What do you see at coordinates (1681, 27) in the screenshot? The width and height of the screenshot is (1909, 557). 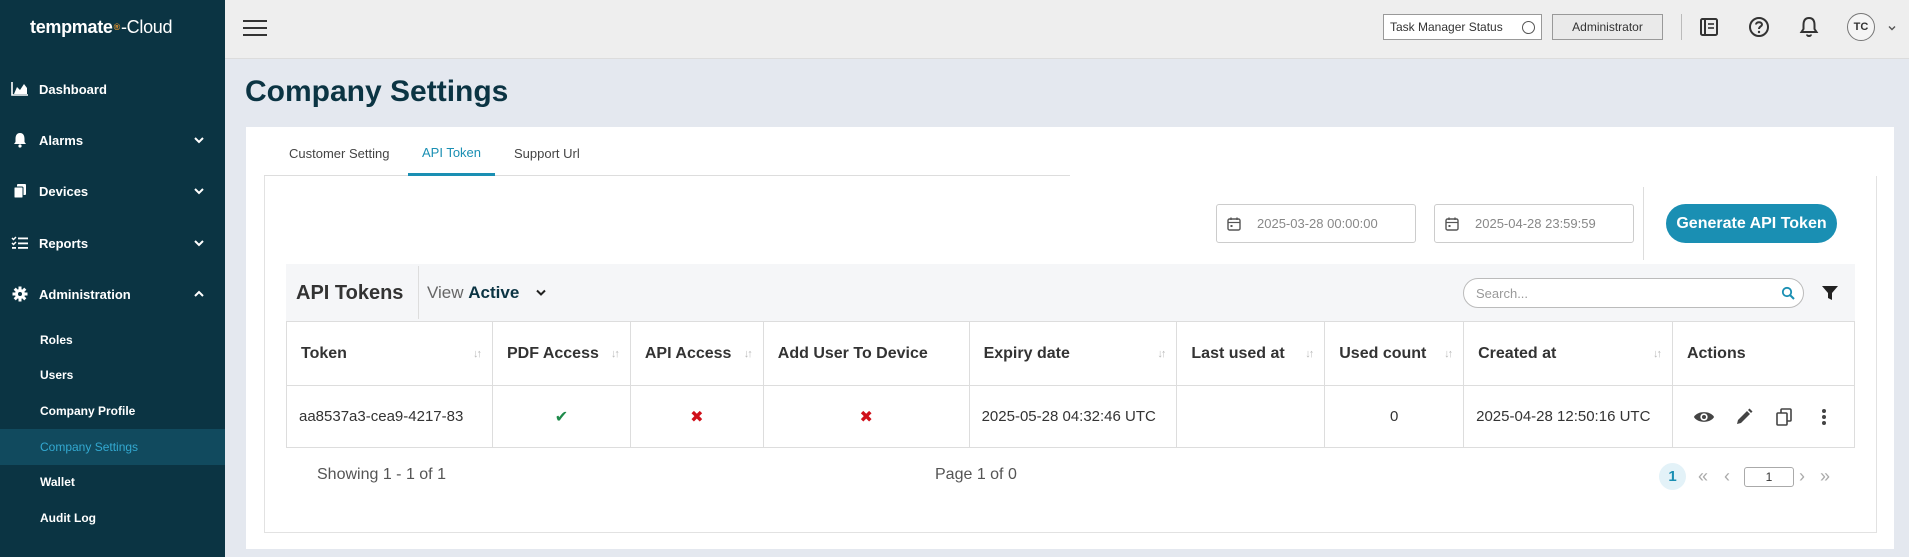 I see `topbar-divider` at bounding box center [1681, 27].